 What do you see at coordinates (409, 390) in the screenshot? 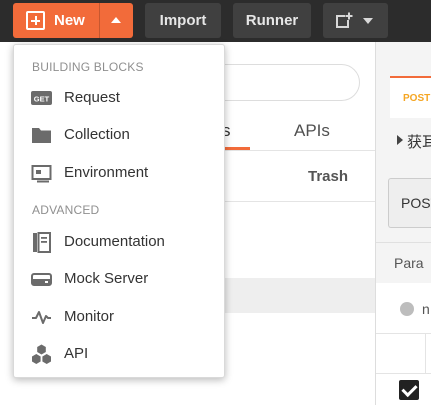
I see `row-checkbox` at bounding box center [409, 390].